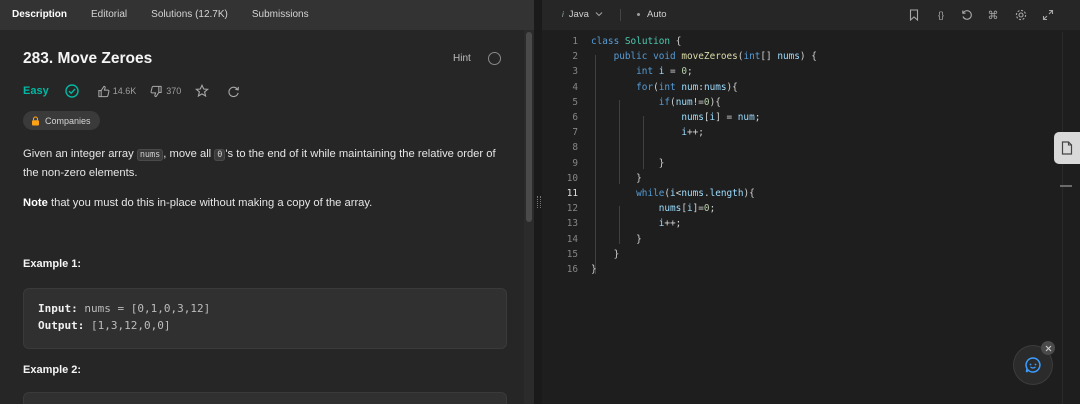  What do you see at coordinates (657, 14) in the screenshot?
I see `mode-label: Auto` at bounding box center [657, 14].